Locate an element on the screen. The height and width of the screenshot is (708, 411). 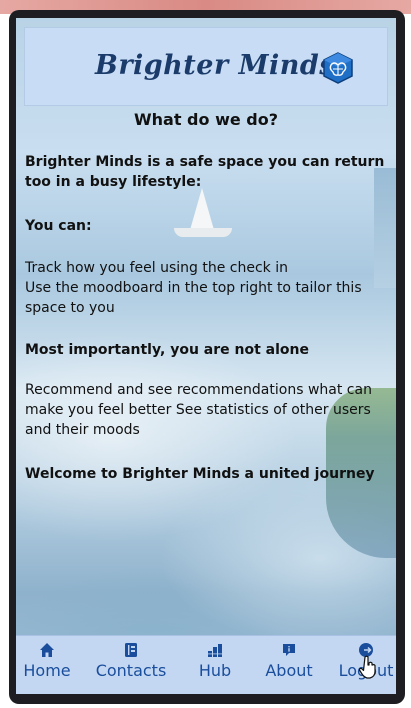
hand-cursor-icon is located at coordinates (367, 667).